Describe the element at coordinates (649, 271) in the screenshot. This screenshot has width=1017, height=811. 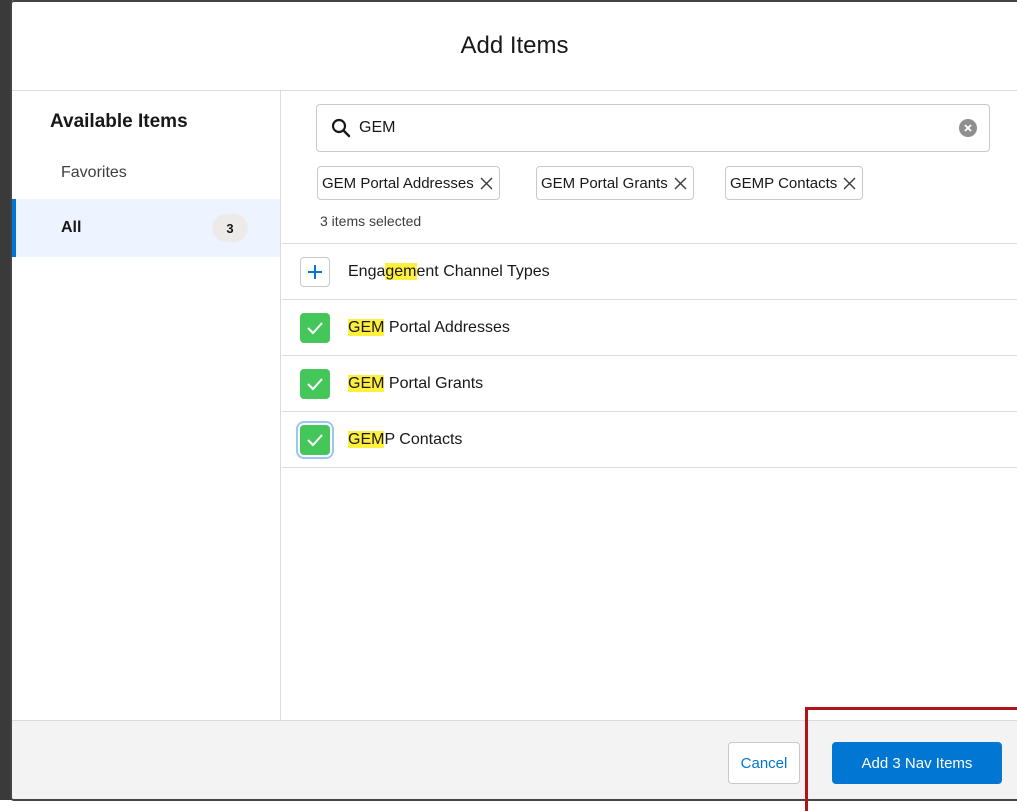
I see `list-item: Engagement Channel Types` at that location.